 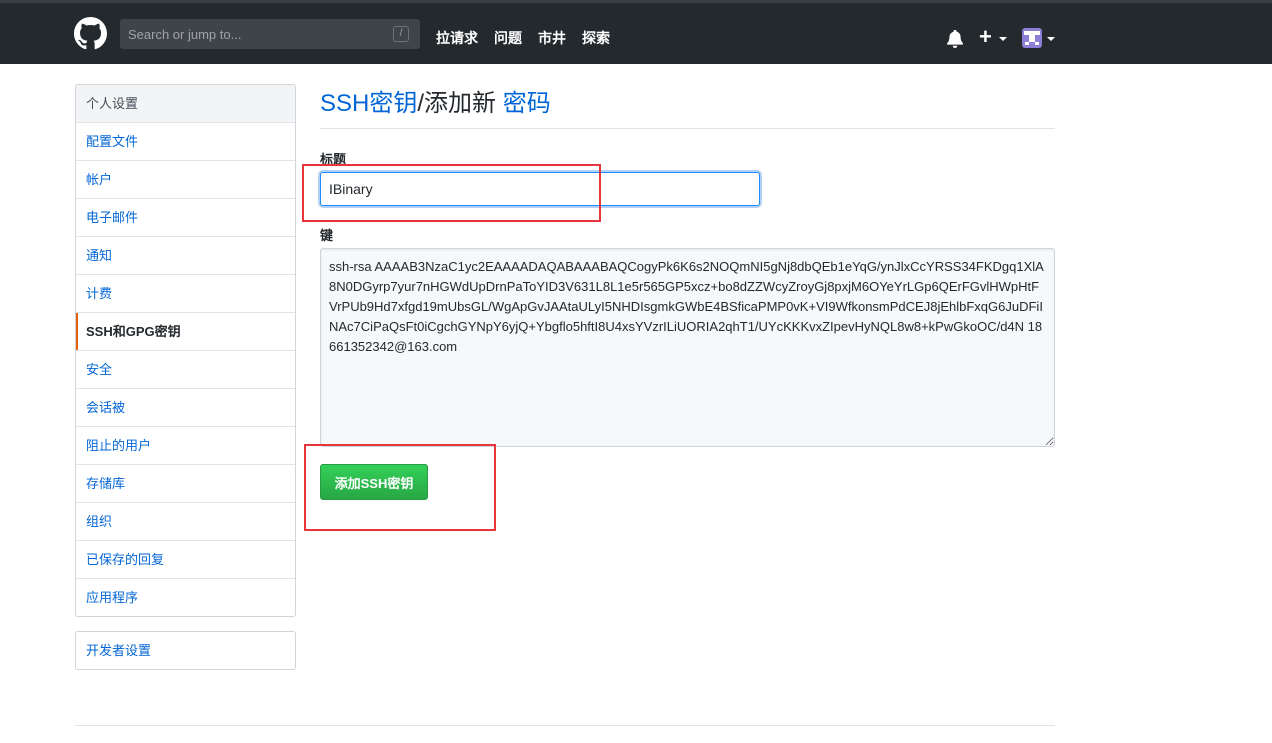 I want to click on sidebar-item-developer-settings: 开发者设置, so click(x=185, y=650).